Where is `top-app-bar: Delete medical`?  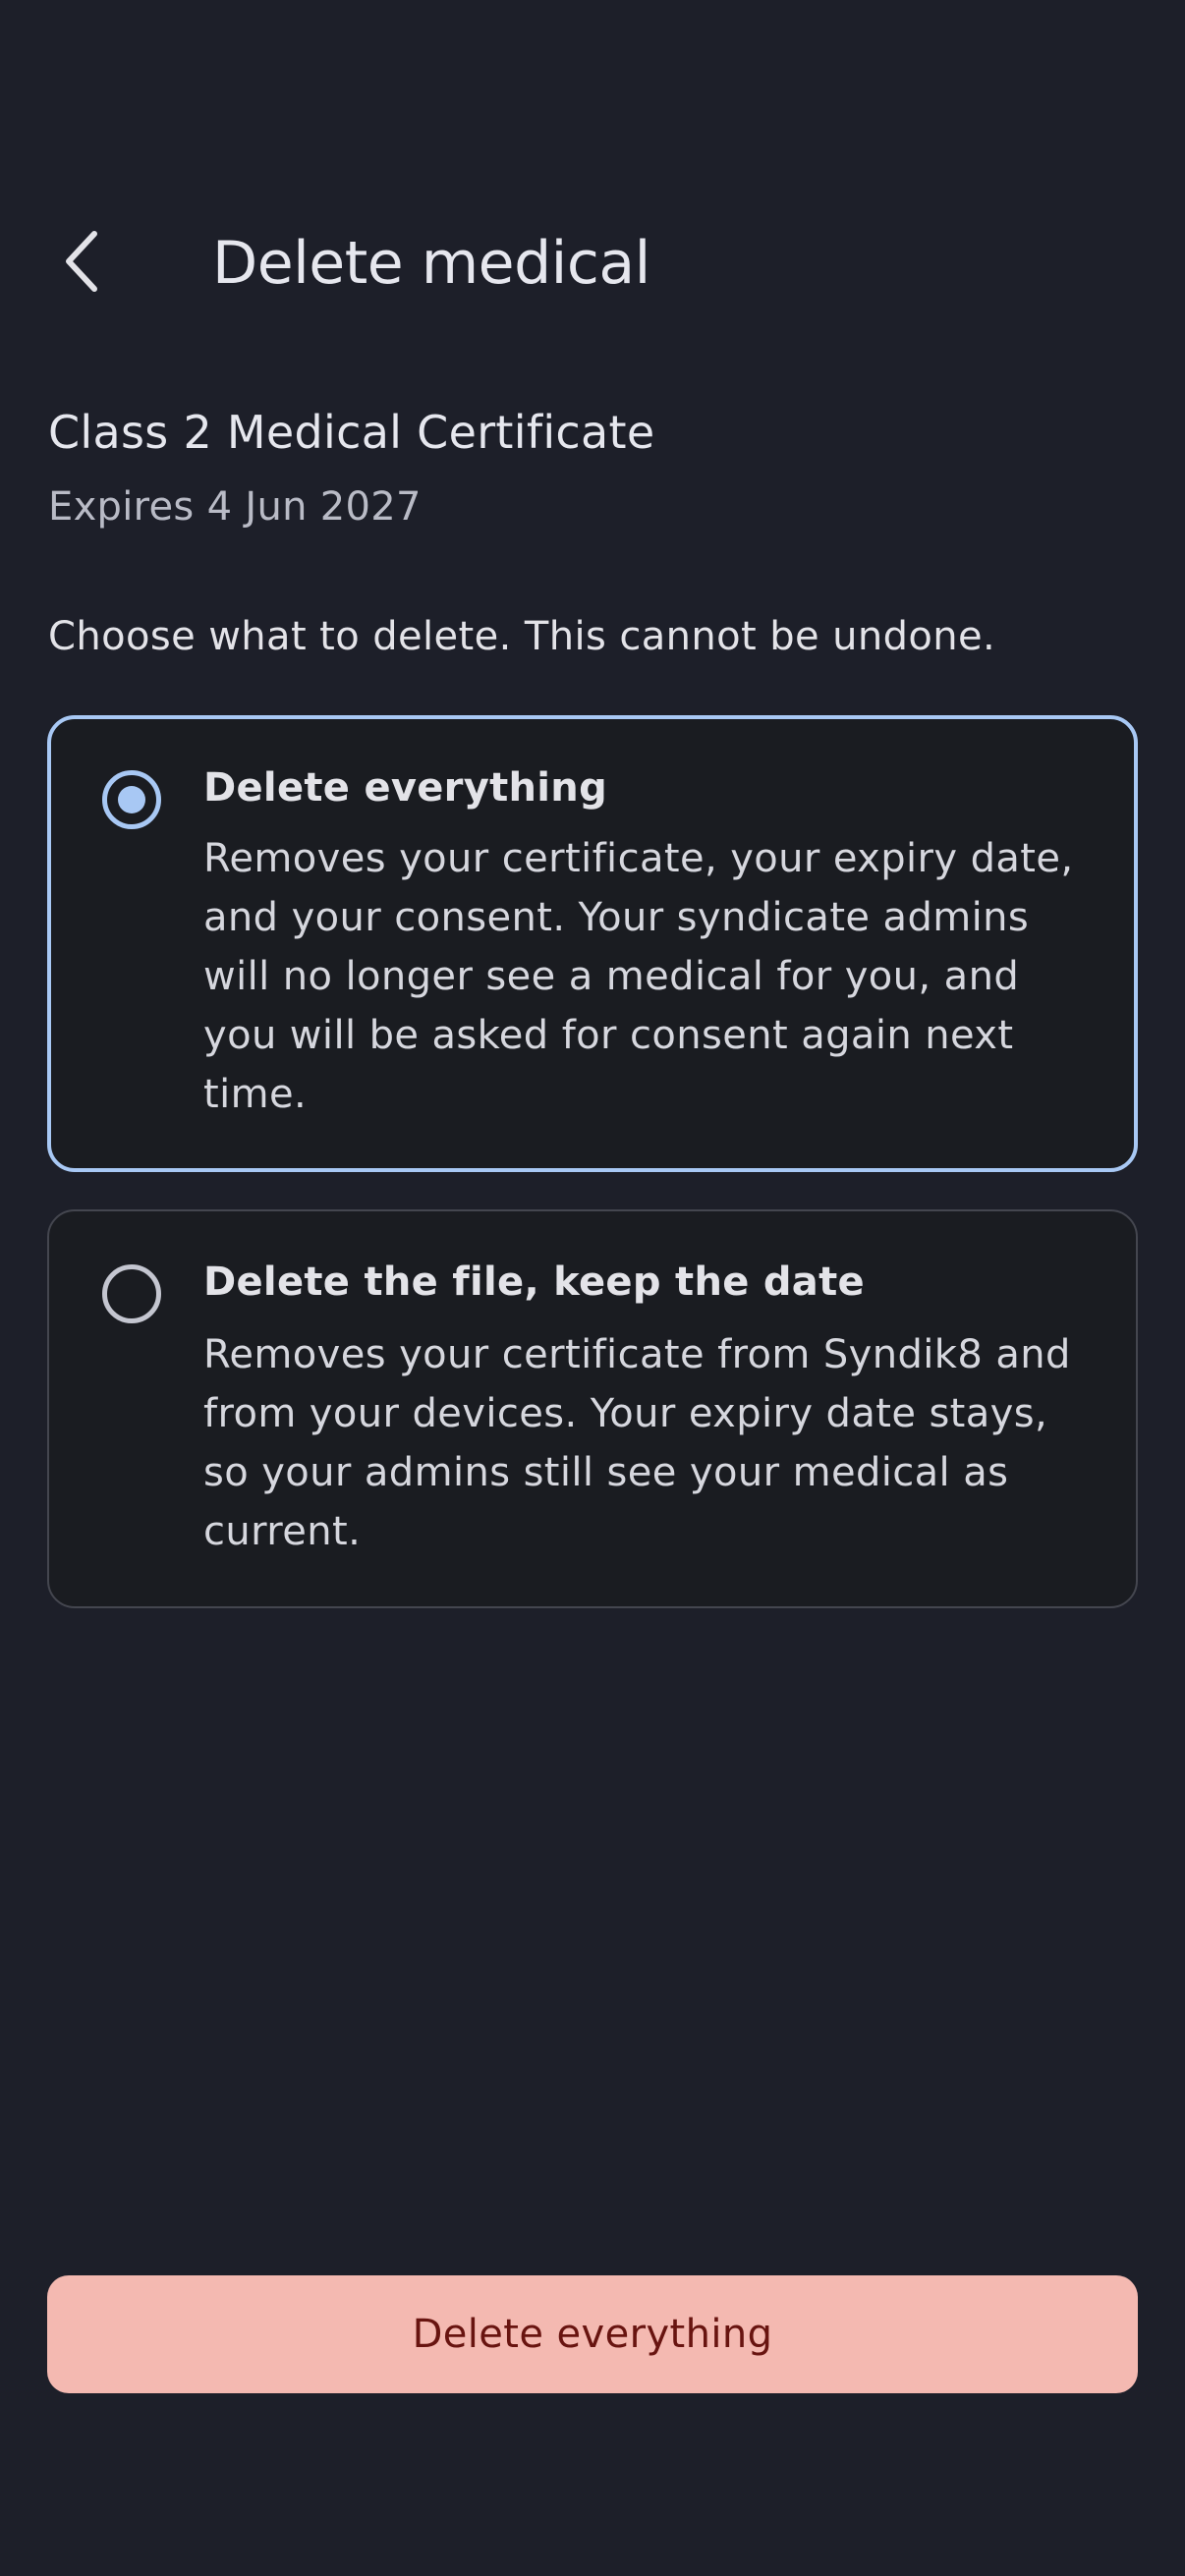
top-app-bar: Delete medical is located at coordinates (592, 265).